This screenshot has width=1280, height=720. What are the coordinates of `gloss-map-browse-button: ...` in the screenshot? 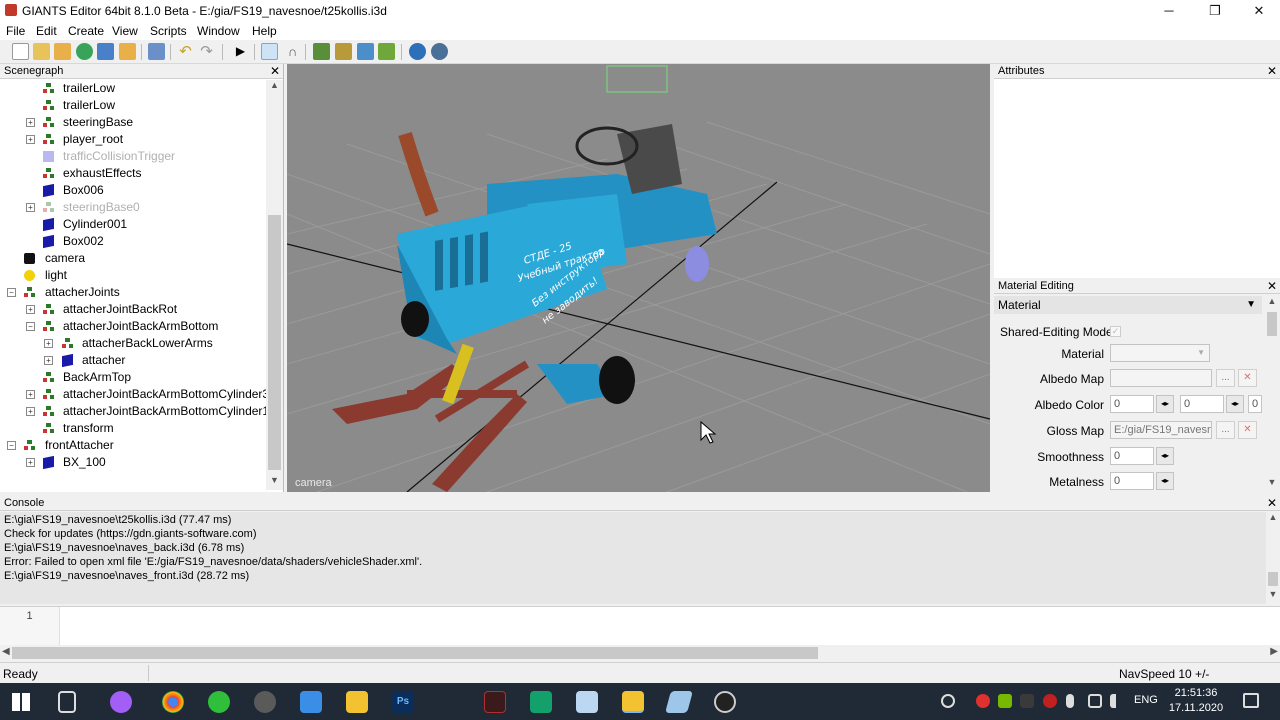 It's located at (1225, 430).